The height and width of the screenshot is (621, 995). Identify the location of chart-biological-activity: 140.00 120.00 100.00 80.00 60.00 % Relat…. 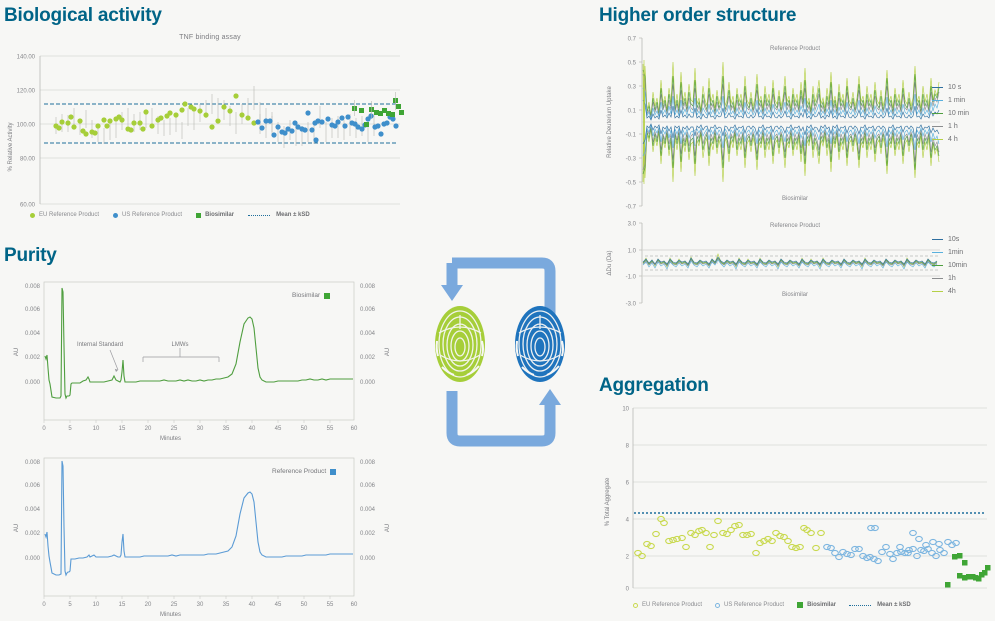
(206, 132).